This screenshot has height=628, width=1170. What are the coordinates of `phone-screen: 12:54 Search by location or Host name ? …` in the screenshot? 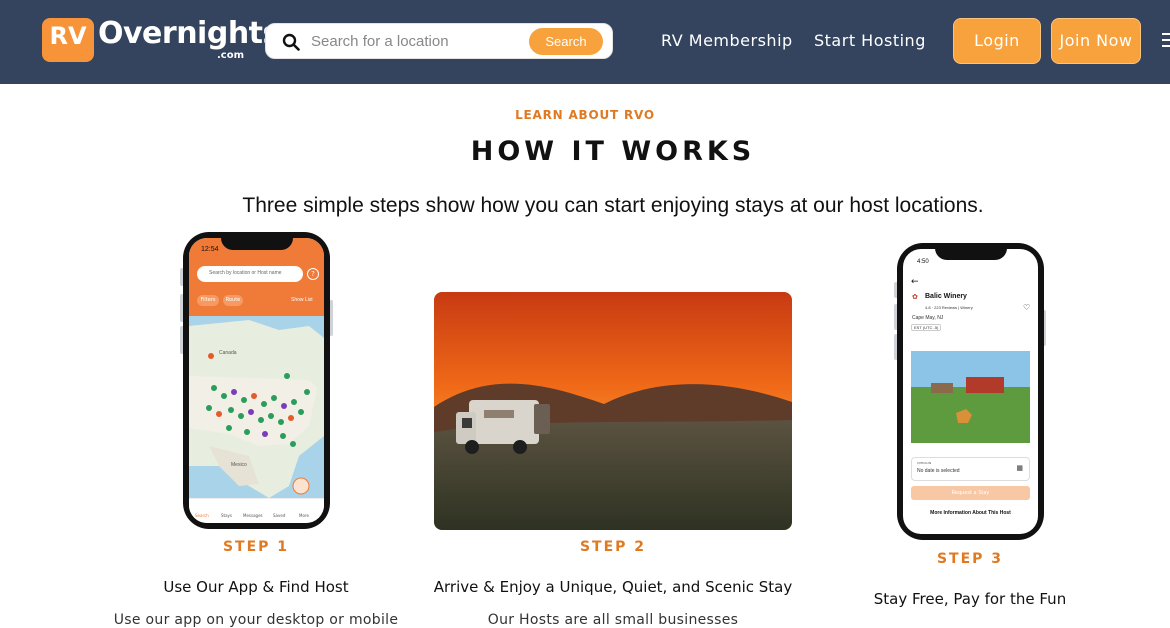 It's located at (256, 380).